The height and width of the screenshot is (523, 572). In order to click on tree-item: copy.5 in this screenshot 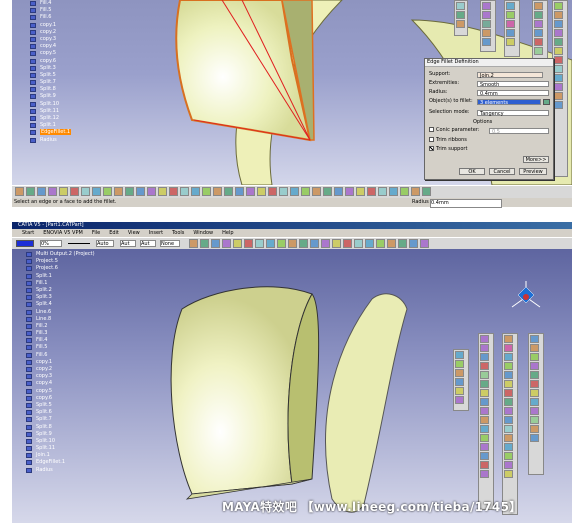, I will do `click(50, 53)`.